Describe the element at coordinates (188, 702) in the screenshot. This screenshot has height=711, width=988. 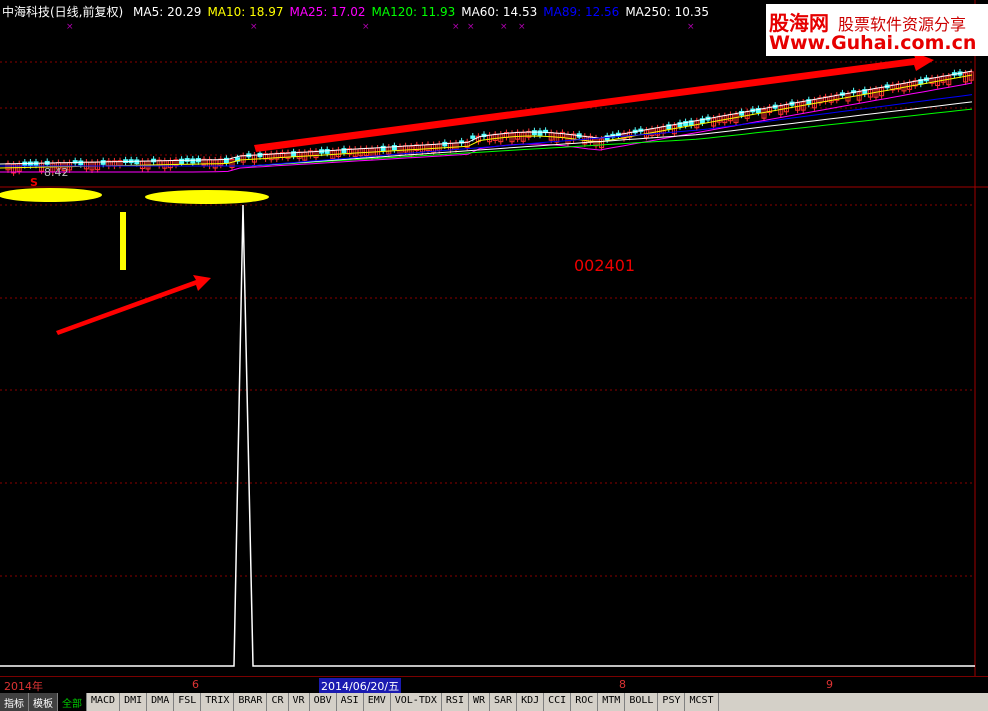
I see `tab-fsl: FSL` at that location.